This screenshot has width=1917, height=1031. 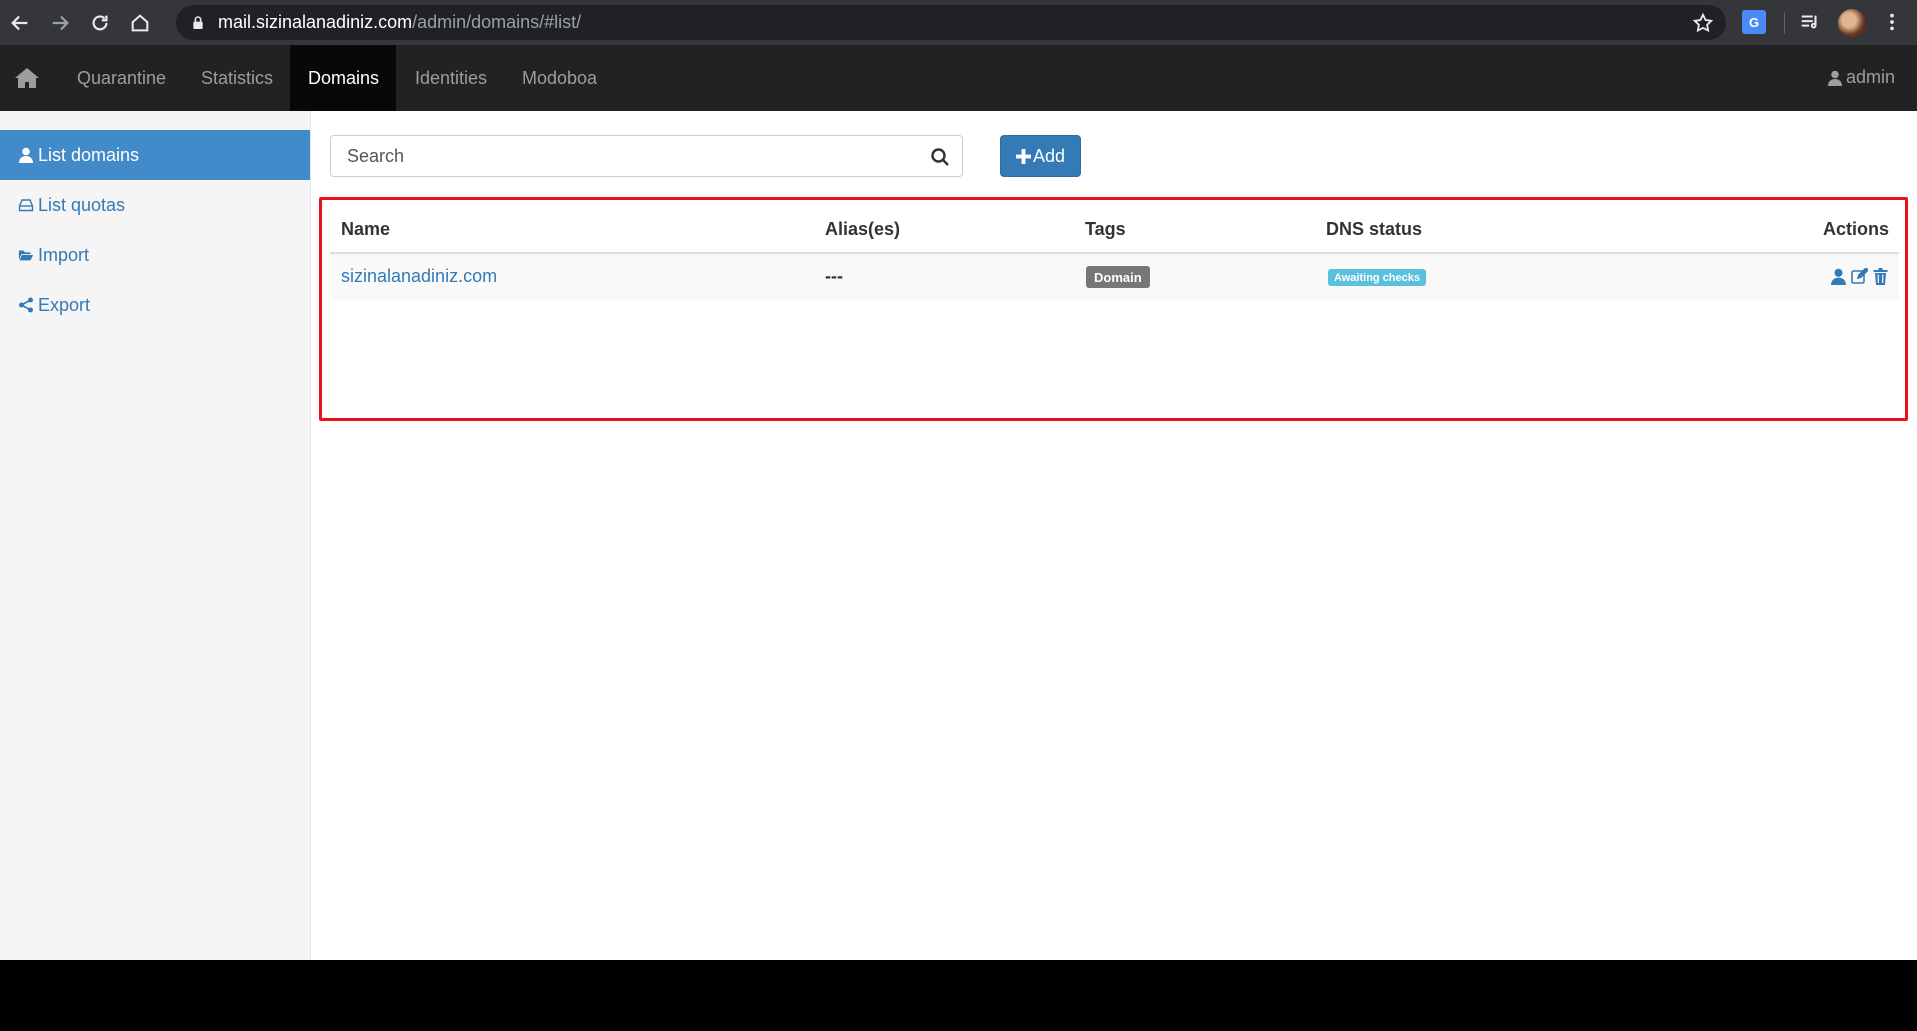 What do you see at coordinates (1377, 277) in the screenshot?
I see `dns-status-badge: Awaiting checks` at bounding box center [1377, 277].